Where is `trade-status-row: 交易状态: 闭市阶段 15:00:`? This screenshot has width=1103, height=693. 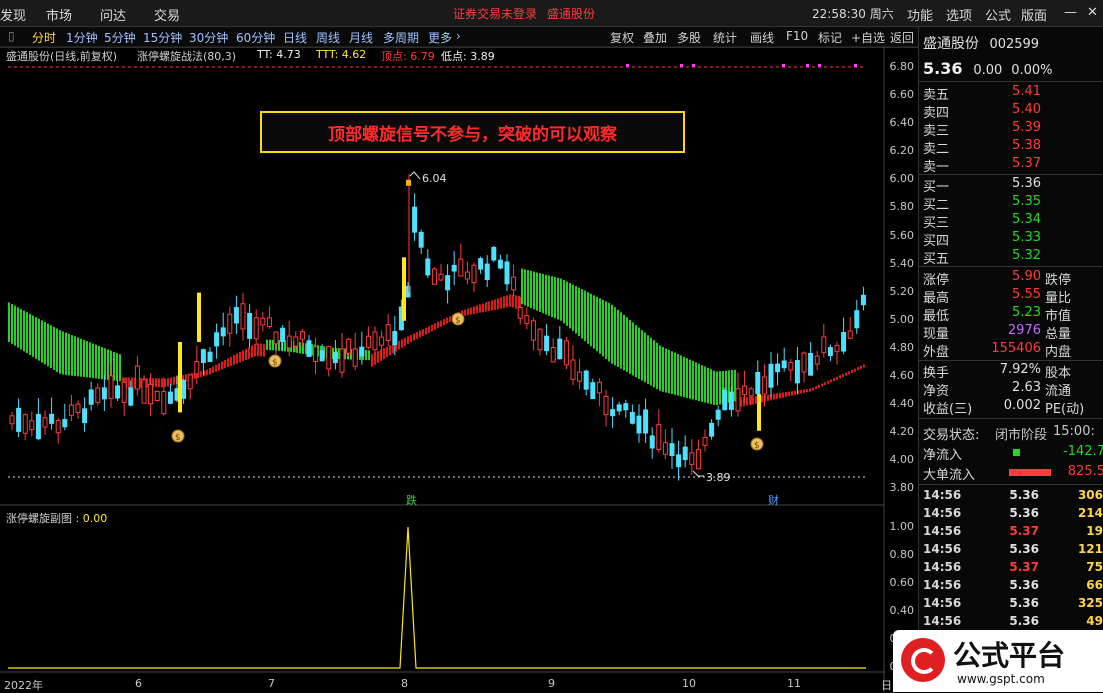
trade-status-row: 交易状态: 闭市阶段 15:00: is located at coordinates (1013, 433).